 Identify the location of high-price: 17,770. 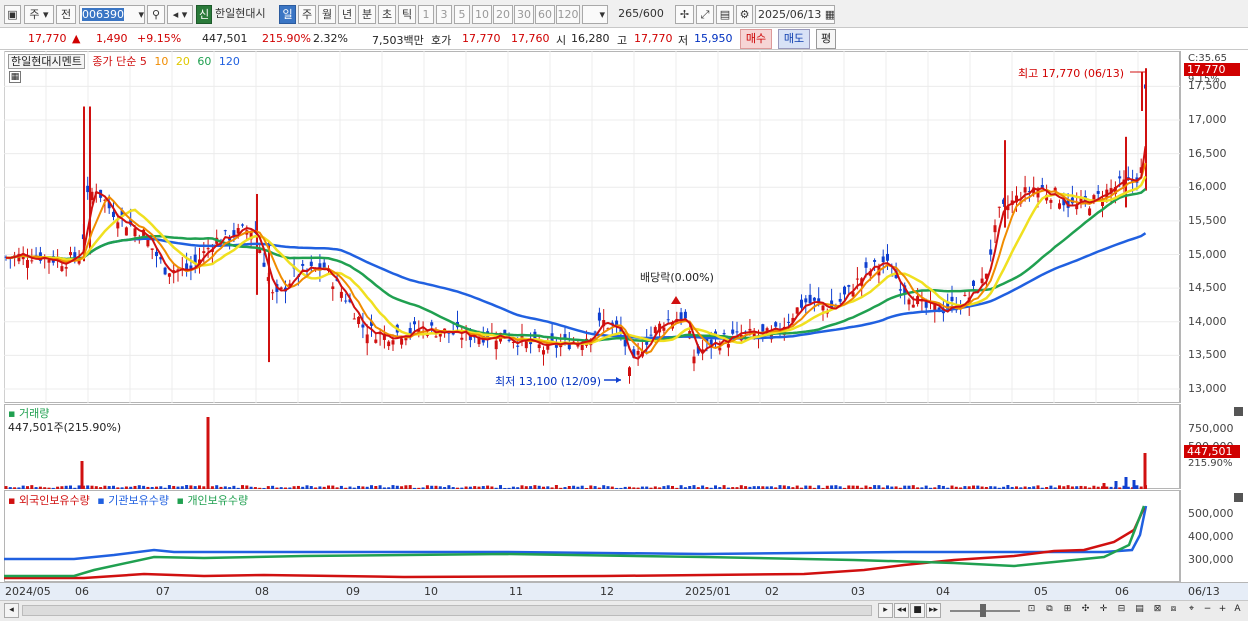
(653, 38).